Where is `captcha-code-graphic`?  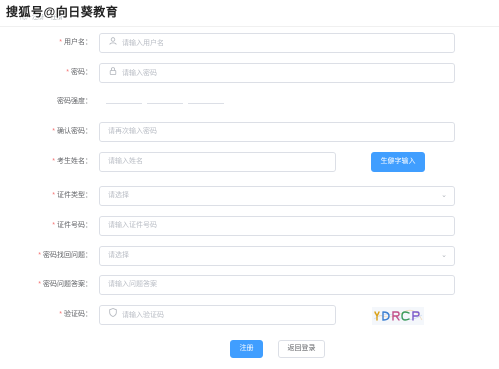 captcha-code-graphic is located at coordinates (398, 315).